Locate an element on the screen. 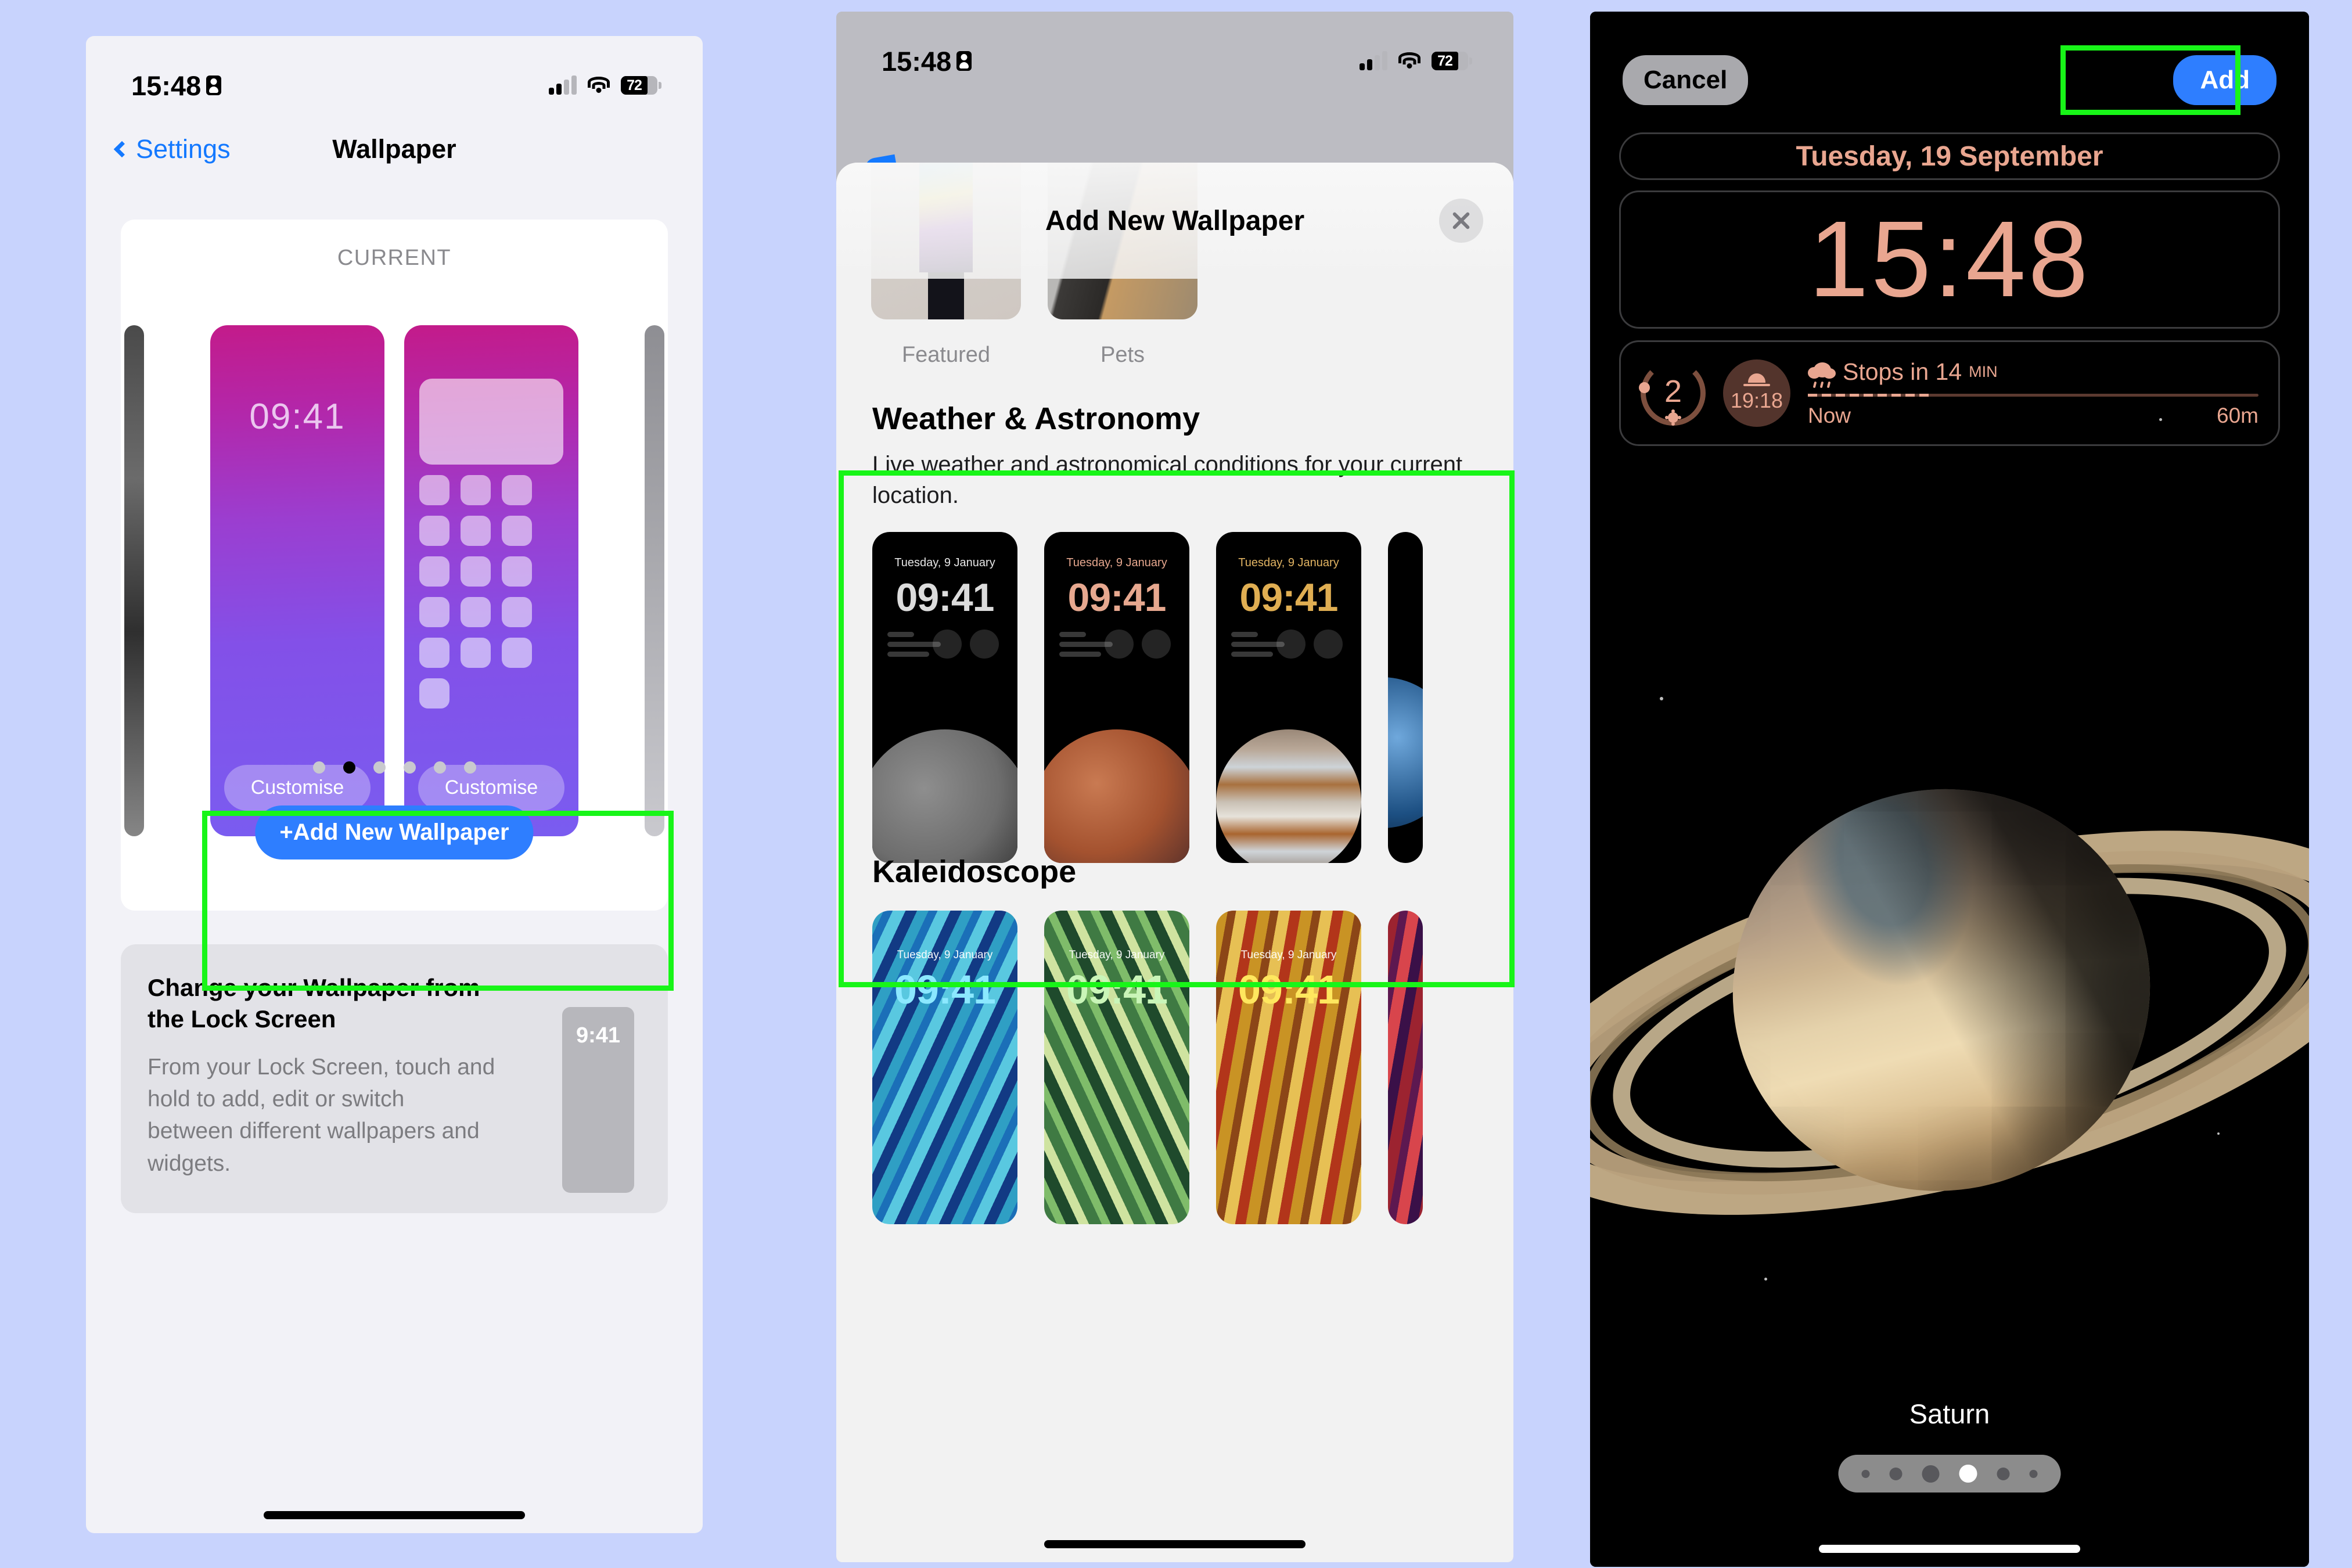  back-to-settings-button: Settings is located at coordinates (172, 149).